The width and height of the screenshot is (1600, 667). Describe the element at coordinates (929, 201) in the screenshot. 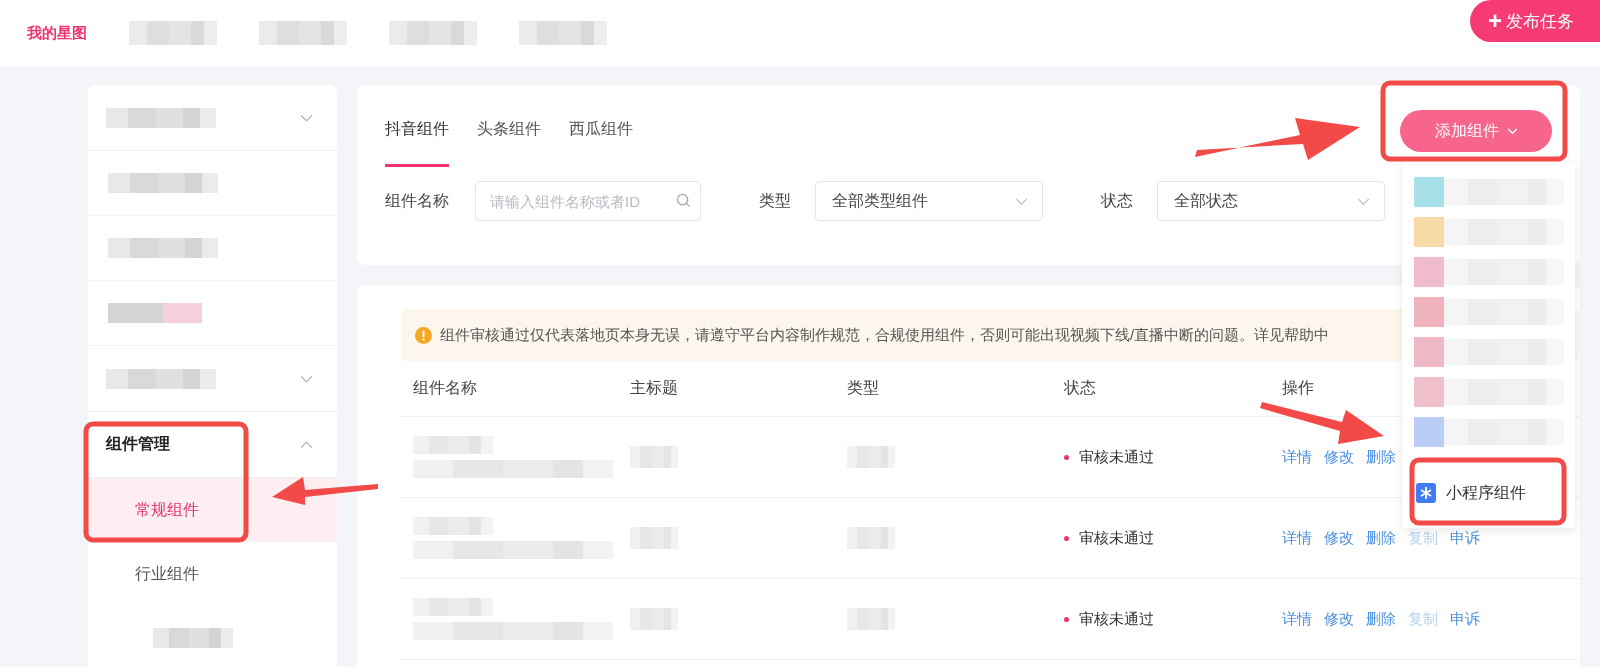

I see `type-select: 全部类型组件` at that location.